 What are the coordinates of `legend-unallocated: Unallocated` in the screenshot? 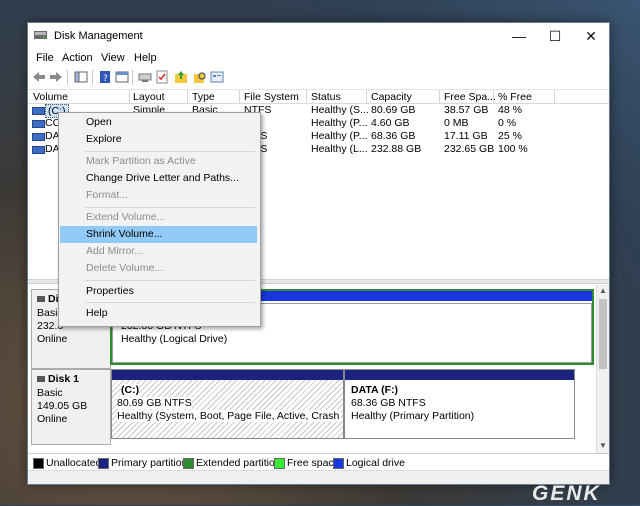 It's located at (74, 463).